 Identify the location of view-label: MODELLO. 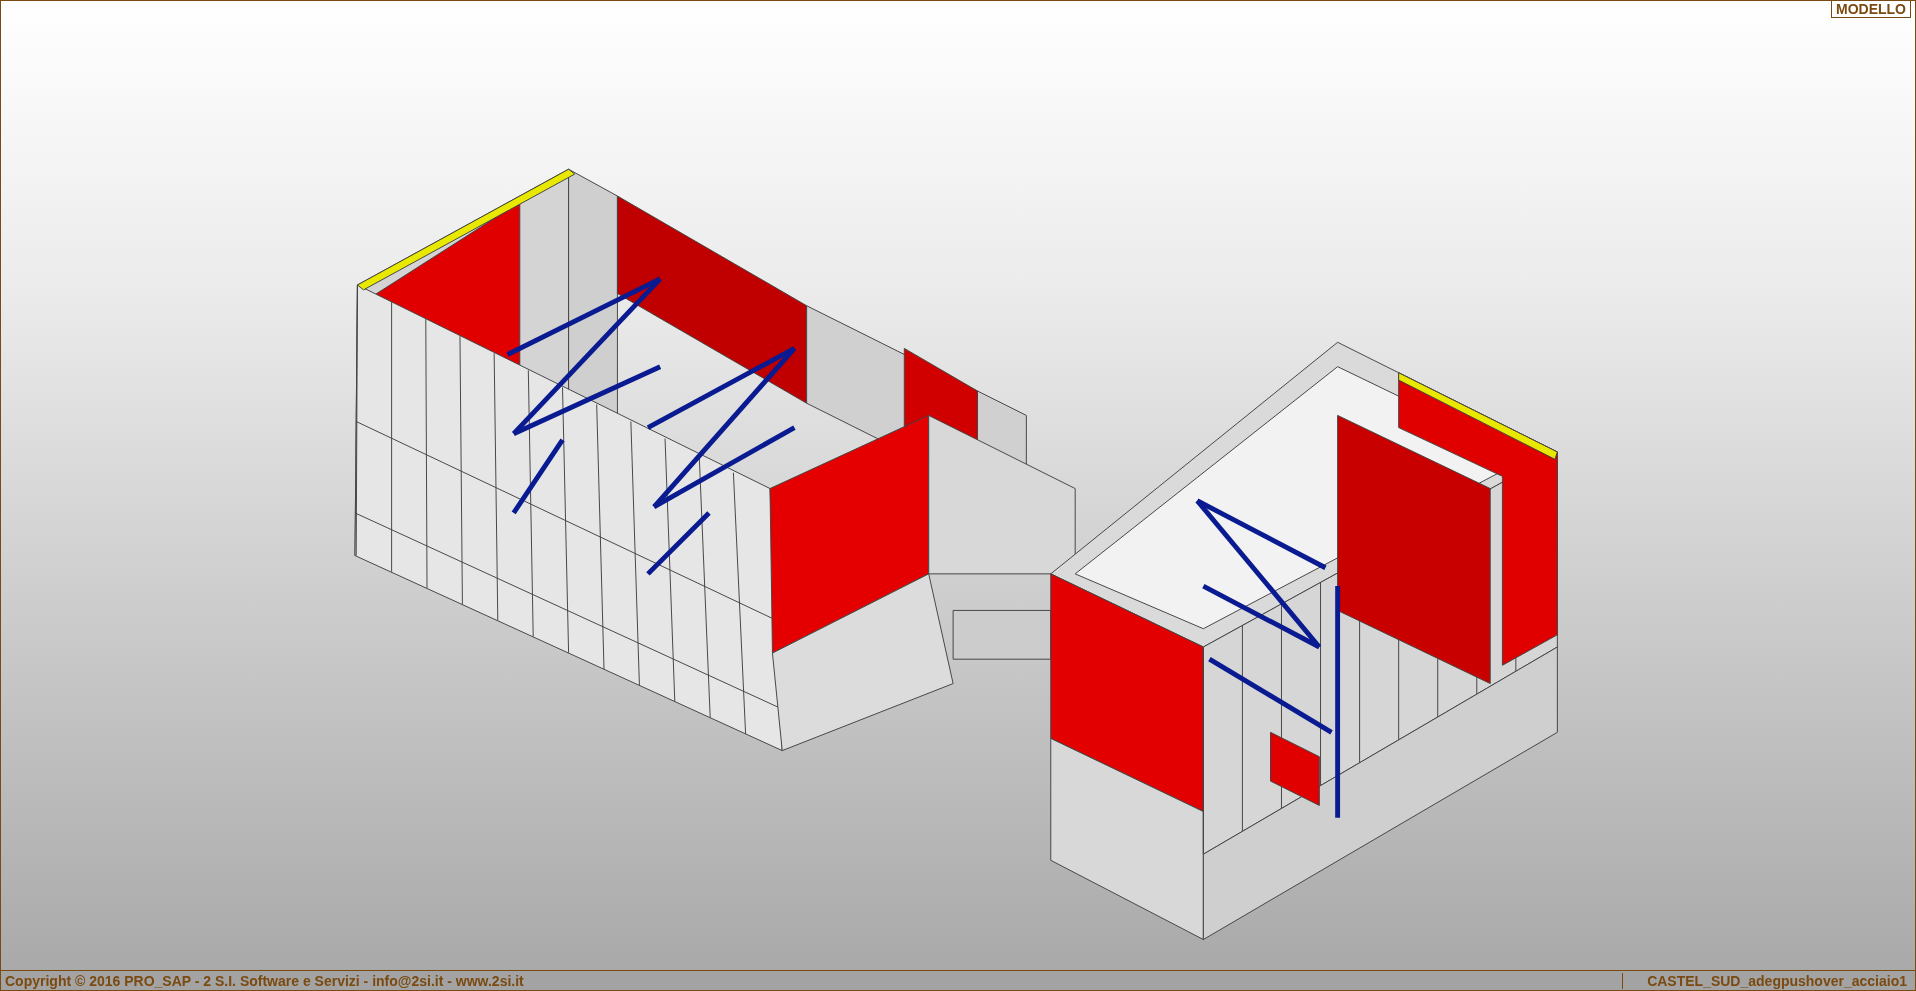
(1871, 9).